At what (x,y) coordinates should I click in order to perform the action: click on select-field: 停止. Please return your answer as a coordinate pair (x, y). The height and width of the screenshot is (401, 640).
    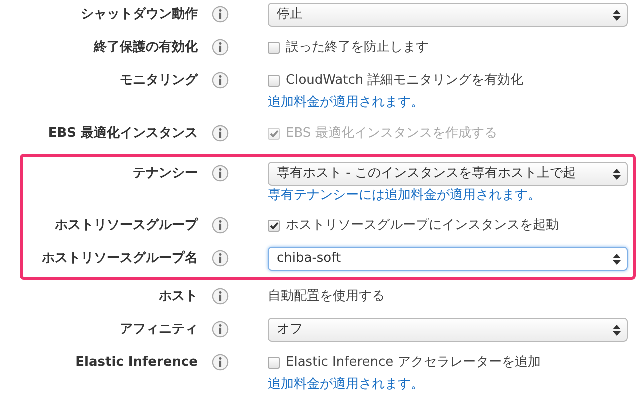
    Looking at the image, I should click on (448, 15).